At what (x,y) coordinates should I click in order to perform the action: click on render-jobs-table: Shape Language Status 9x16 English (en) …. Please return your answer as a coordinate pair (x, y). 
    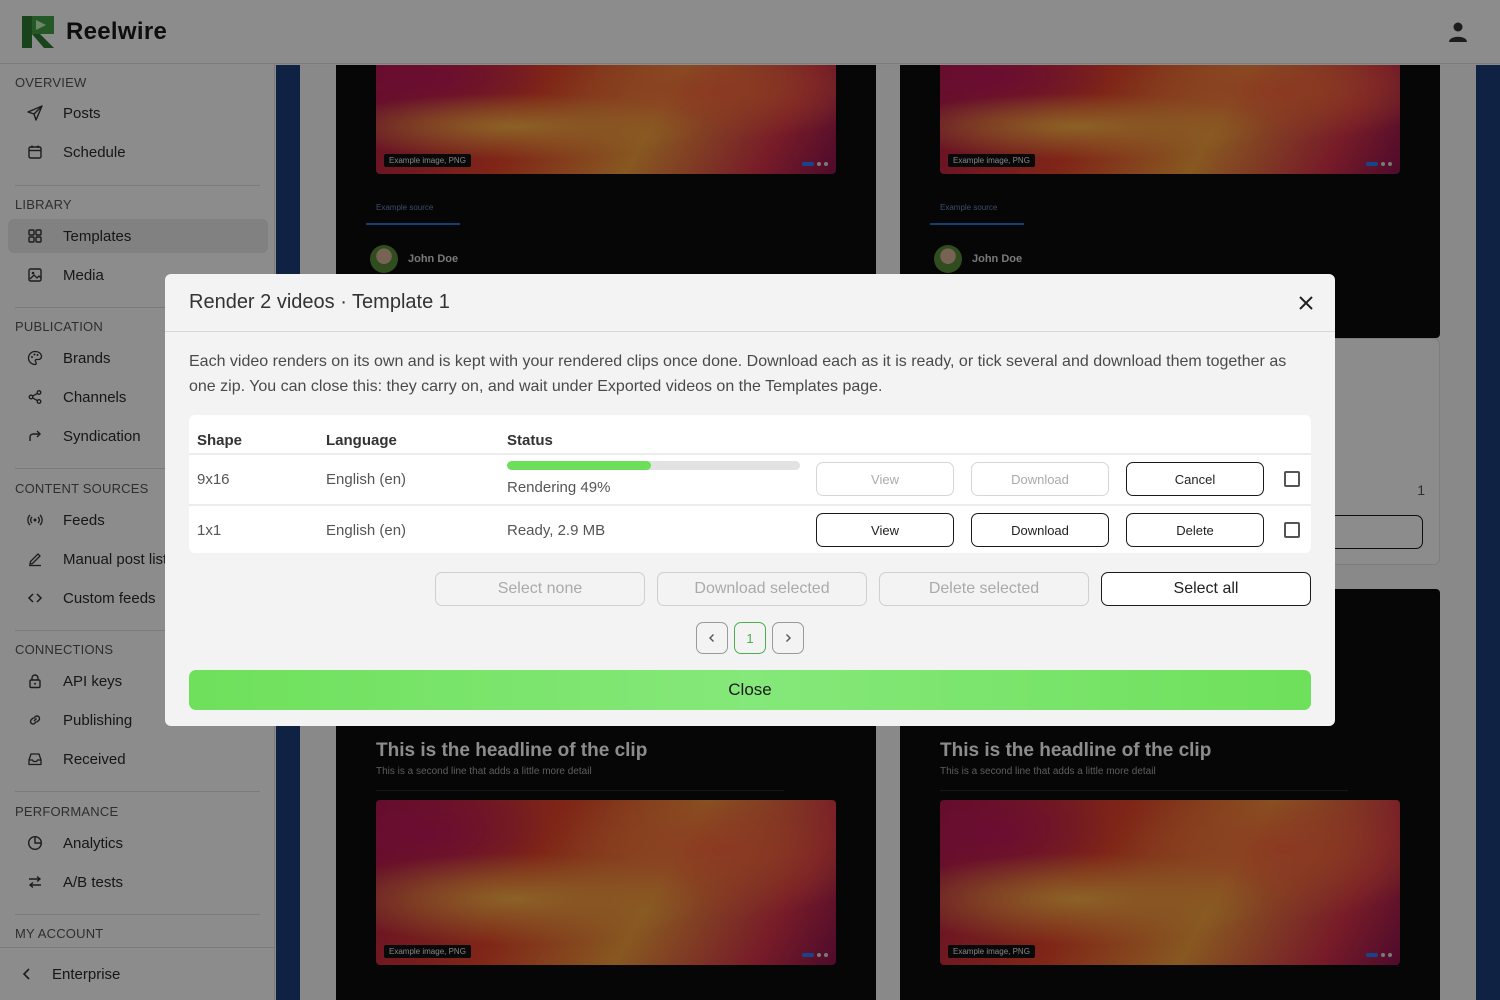
    Looking at the image, I should click on (750, 484).